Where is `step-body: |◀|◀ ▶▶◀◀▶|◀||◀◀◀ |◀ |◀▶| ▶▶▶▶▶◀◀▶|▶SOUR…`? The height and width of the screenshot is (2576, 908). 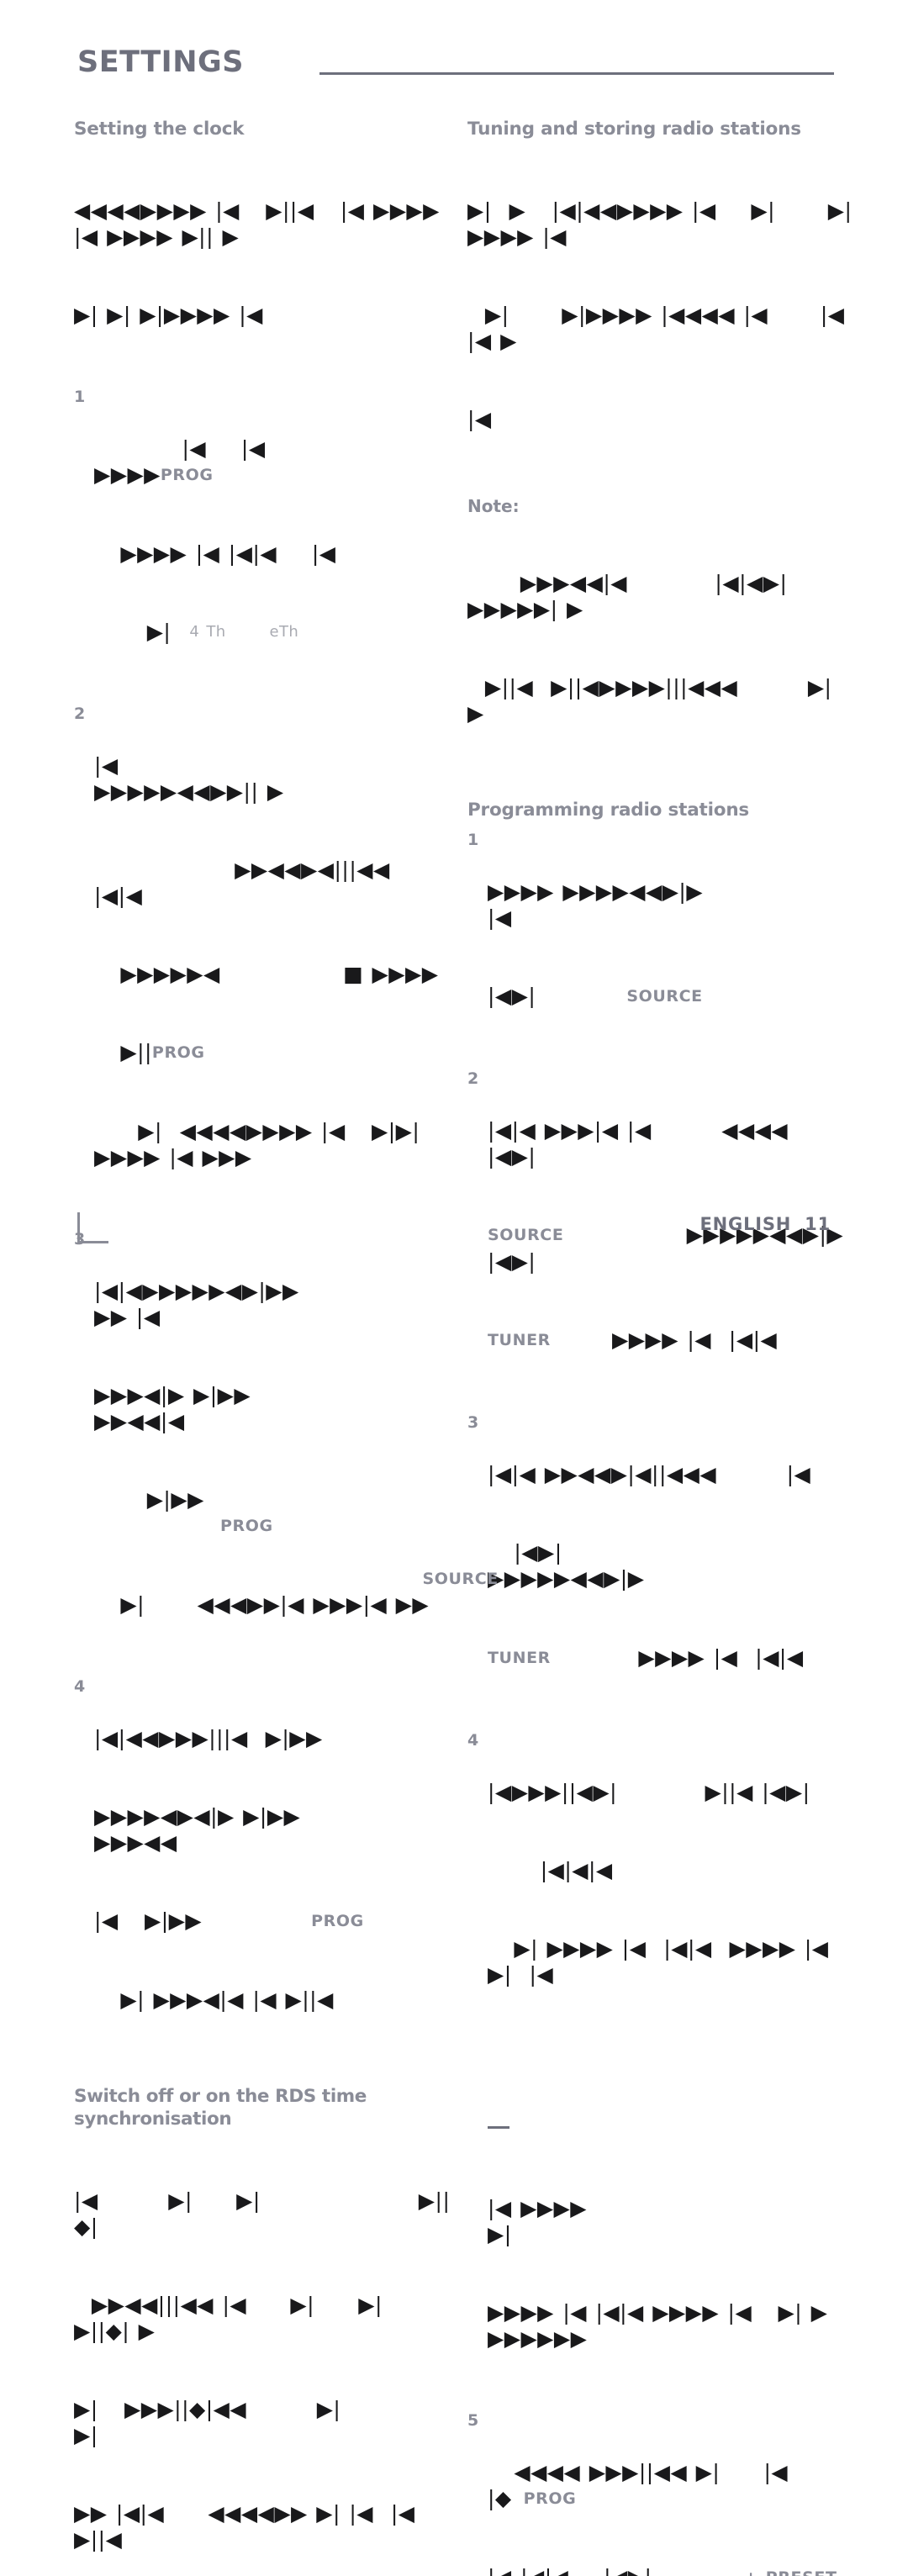 step-body: |◀|◀ ▶▶◀◀▶|◀||◀◀◀ |◀ |◀▶| ▶▶▶▶▶◀◀▶|▶SOUR… is located at coordinates (638, 1566).